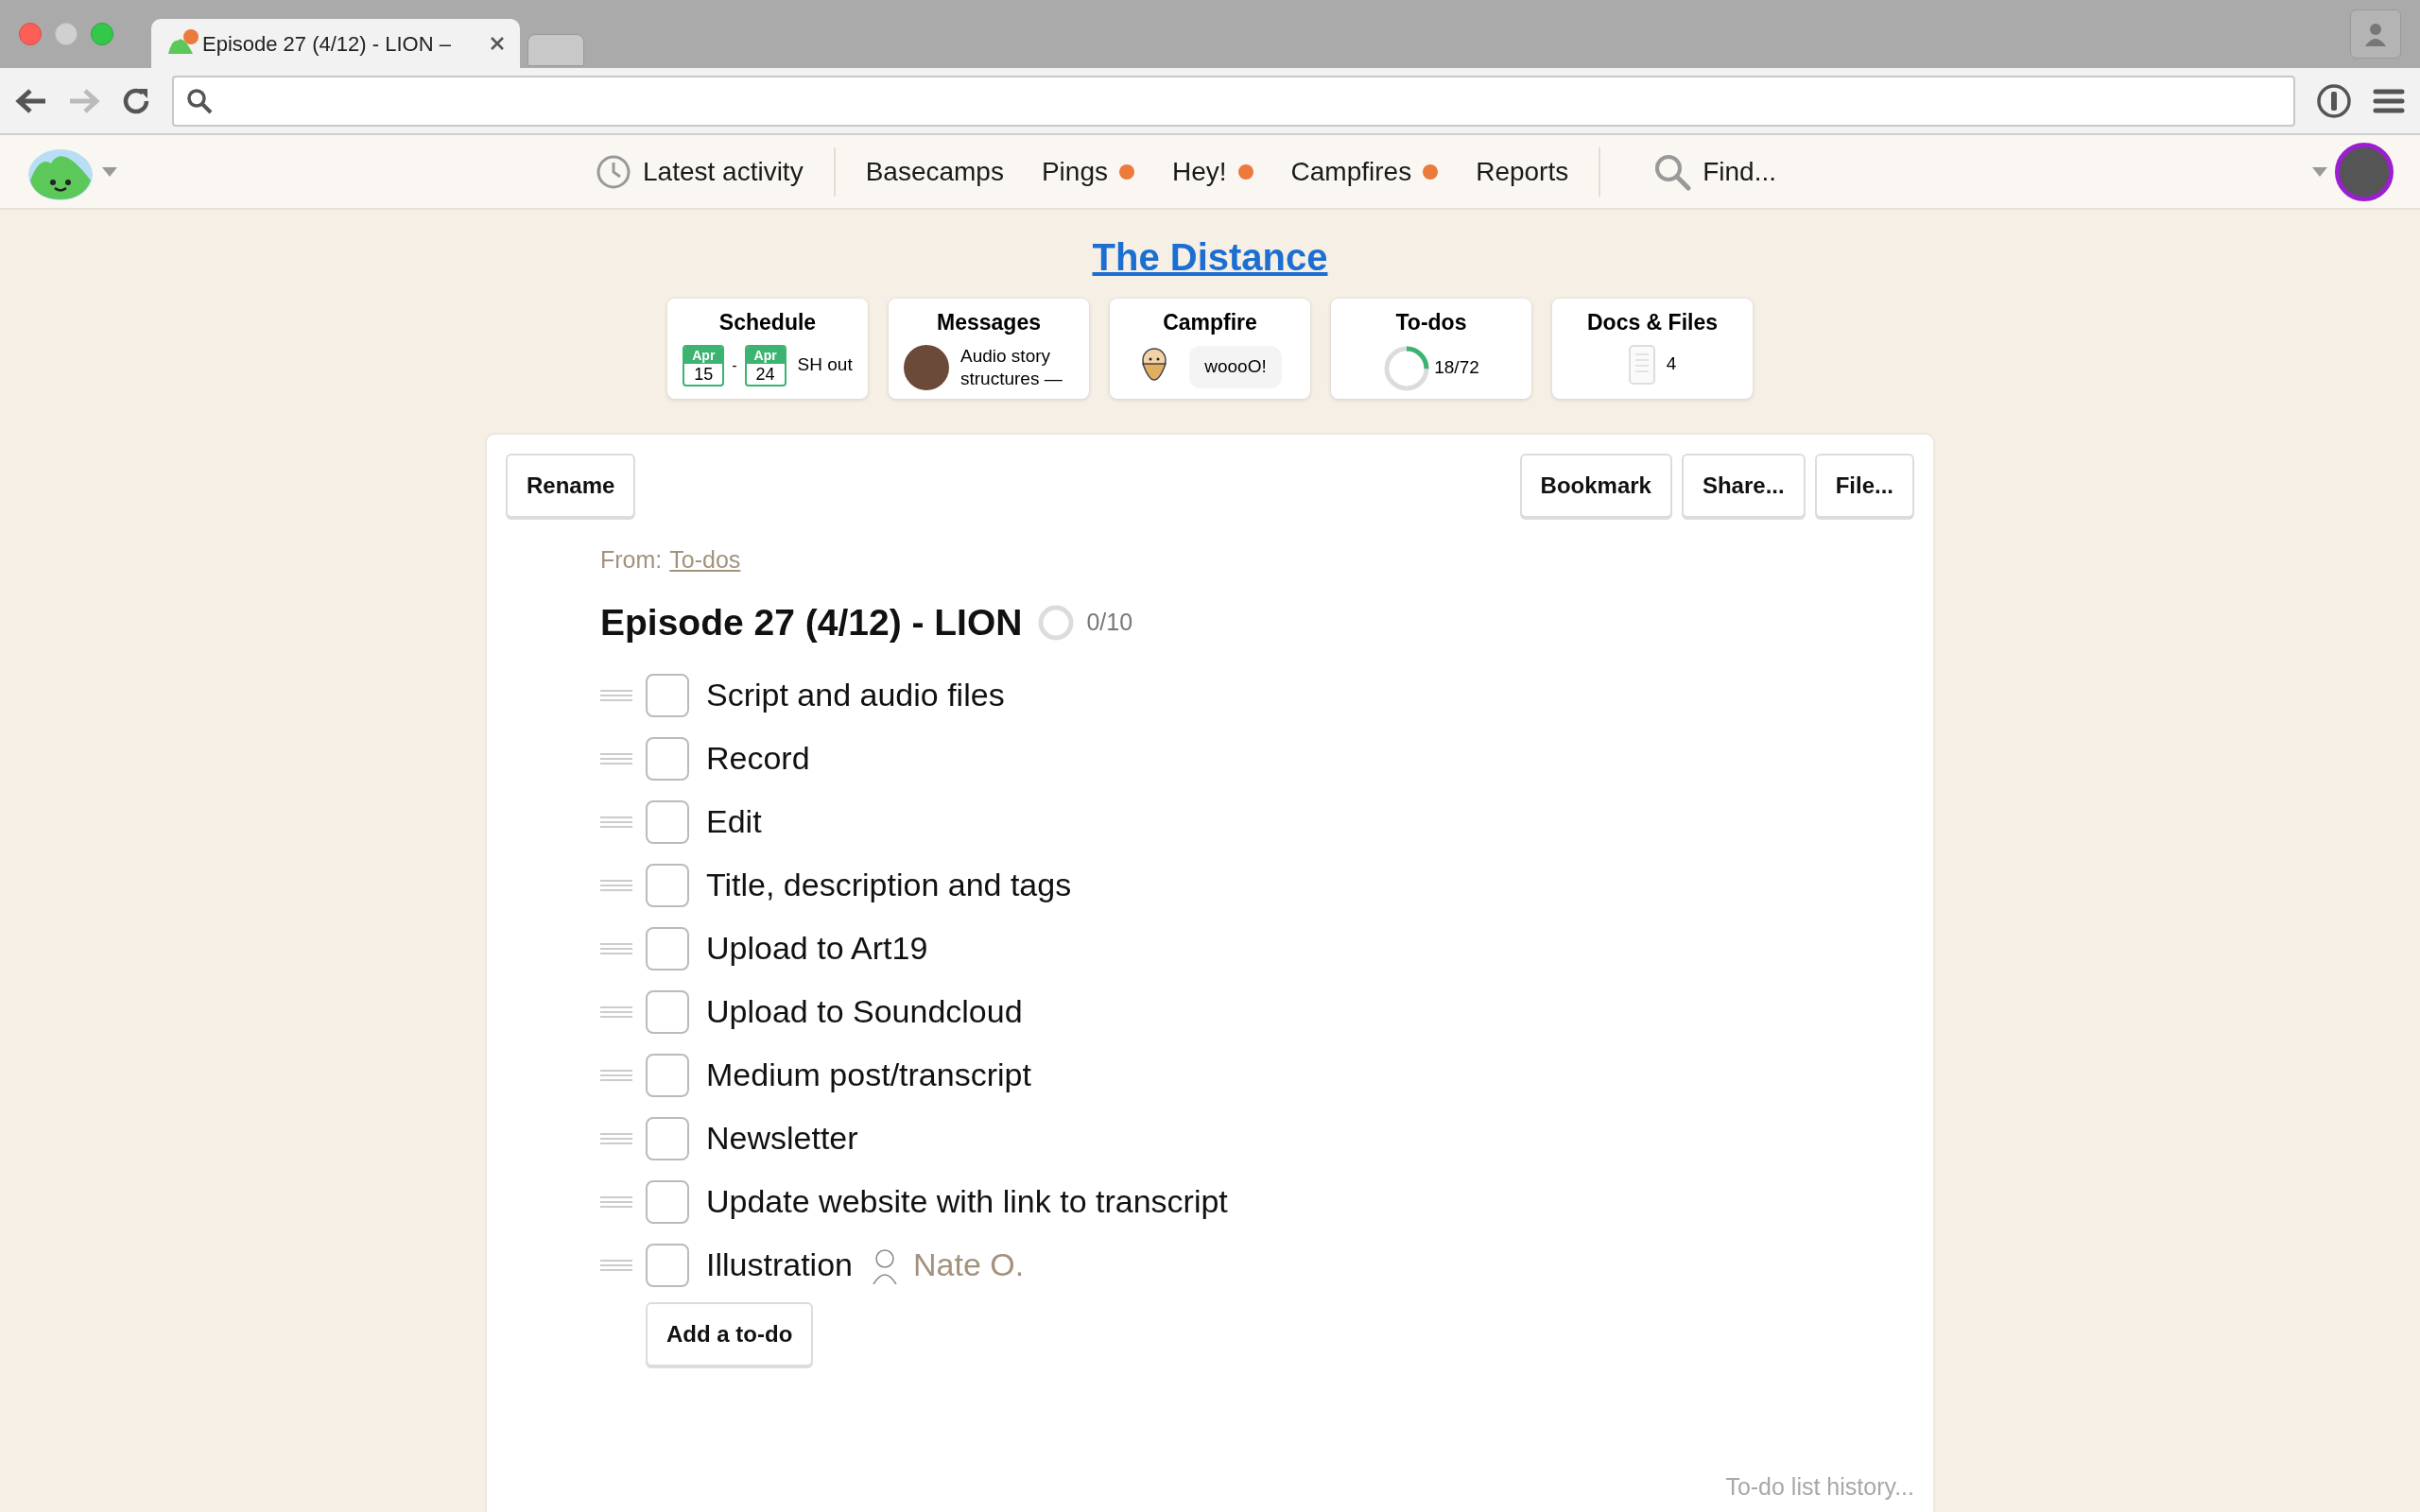 Image resolution: width=2420 pixels, height=1512 pixels. Describe the element at coordinates (66, 34) in the screenshot. I see `minimize-window-button` at that location.